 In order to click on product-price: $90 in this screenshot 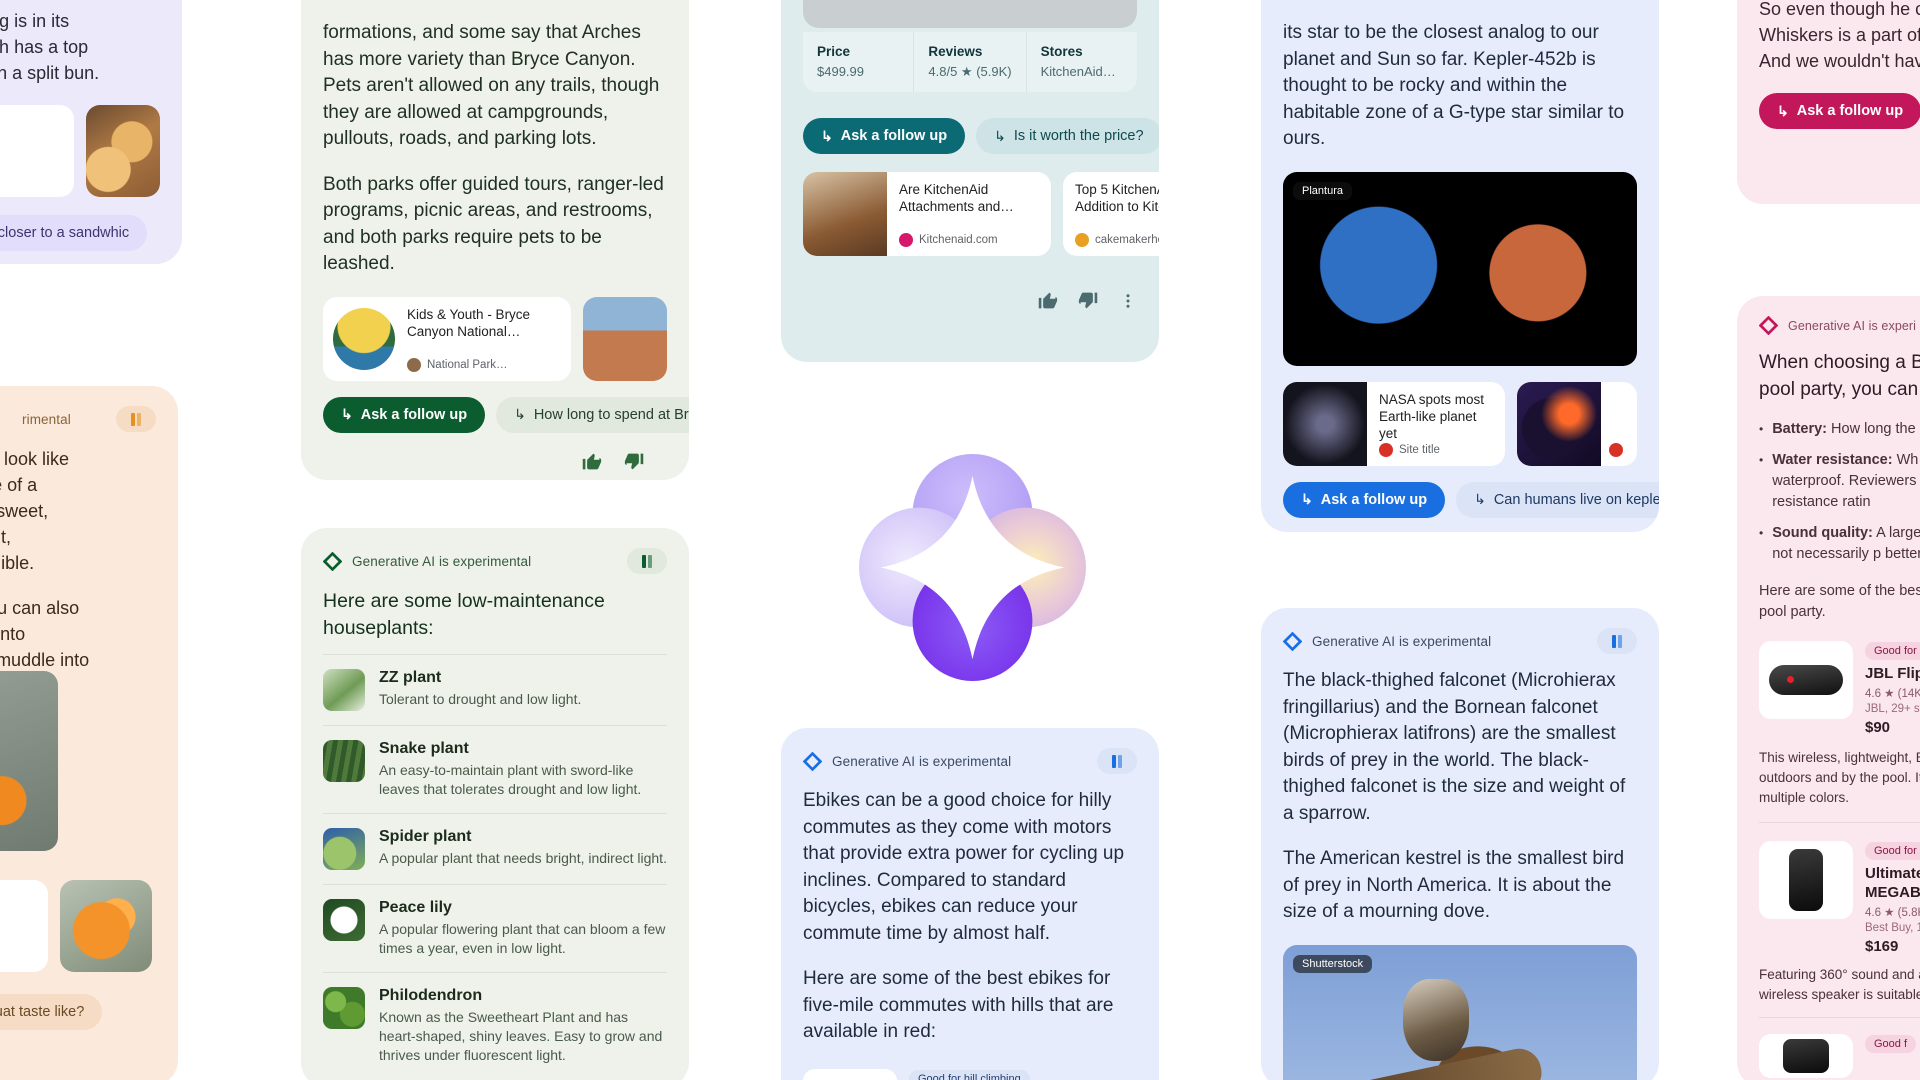, I will do `click(1878, 727)`.